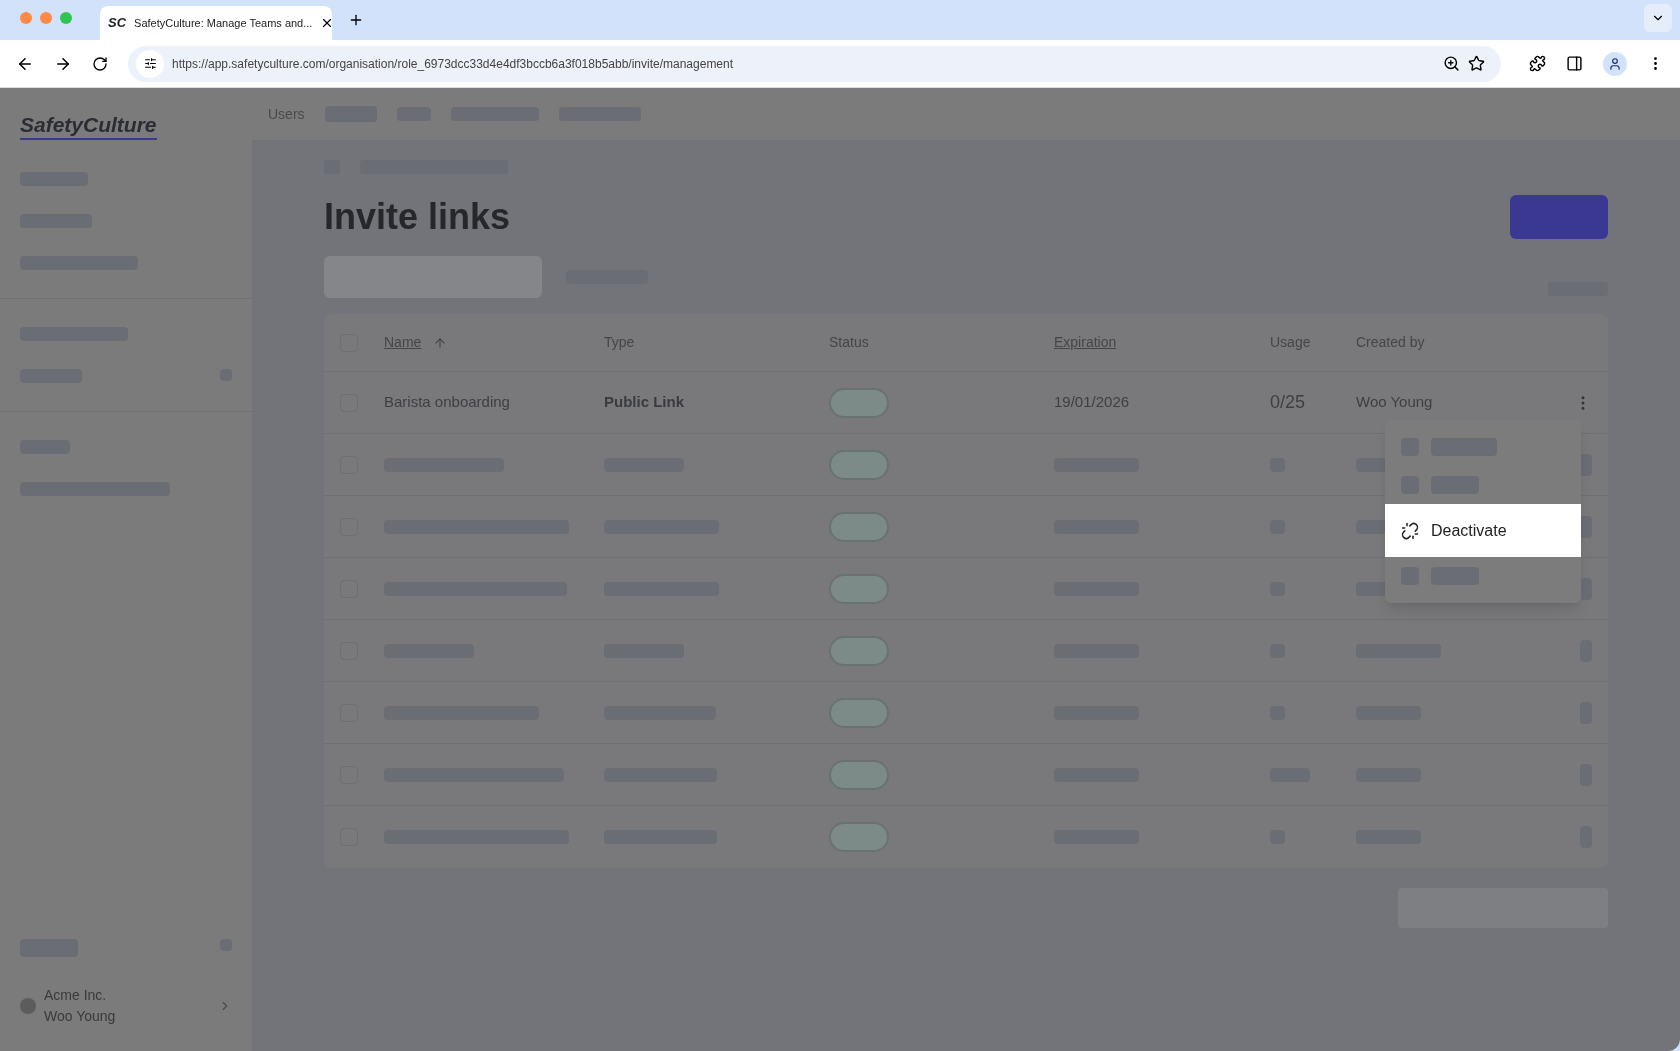 This screenshot has height=1051, width=1680. I want to click on unlink-icon, so click(1410, 530).